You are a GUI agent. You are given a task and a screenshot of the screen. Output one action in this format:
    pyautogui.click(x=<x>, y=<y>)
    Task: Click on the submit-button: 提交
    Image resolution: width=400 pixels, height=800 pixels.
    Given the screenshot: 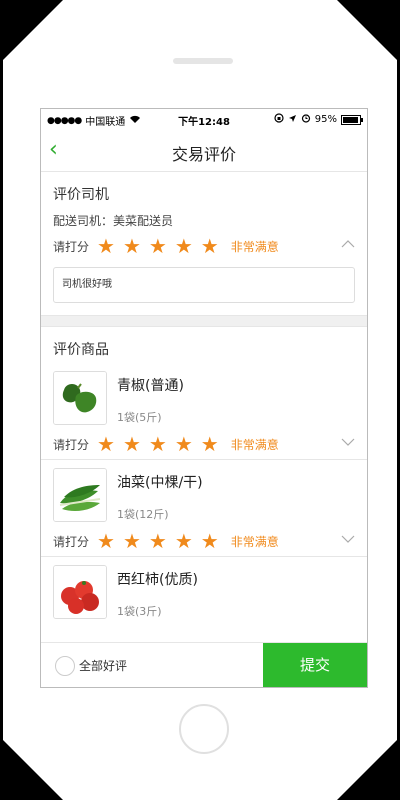 What is the action you would take?
    pyautogui.click(x=315, y=665)
    